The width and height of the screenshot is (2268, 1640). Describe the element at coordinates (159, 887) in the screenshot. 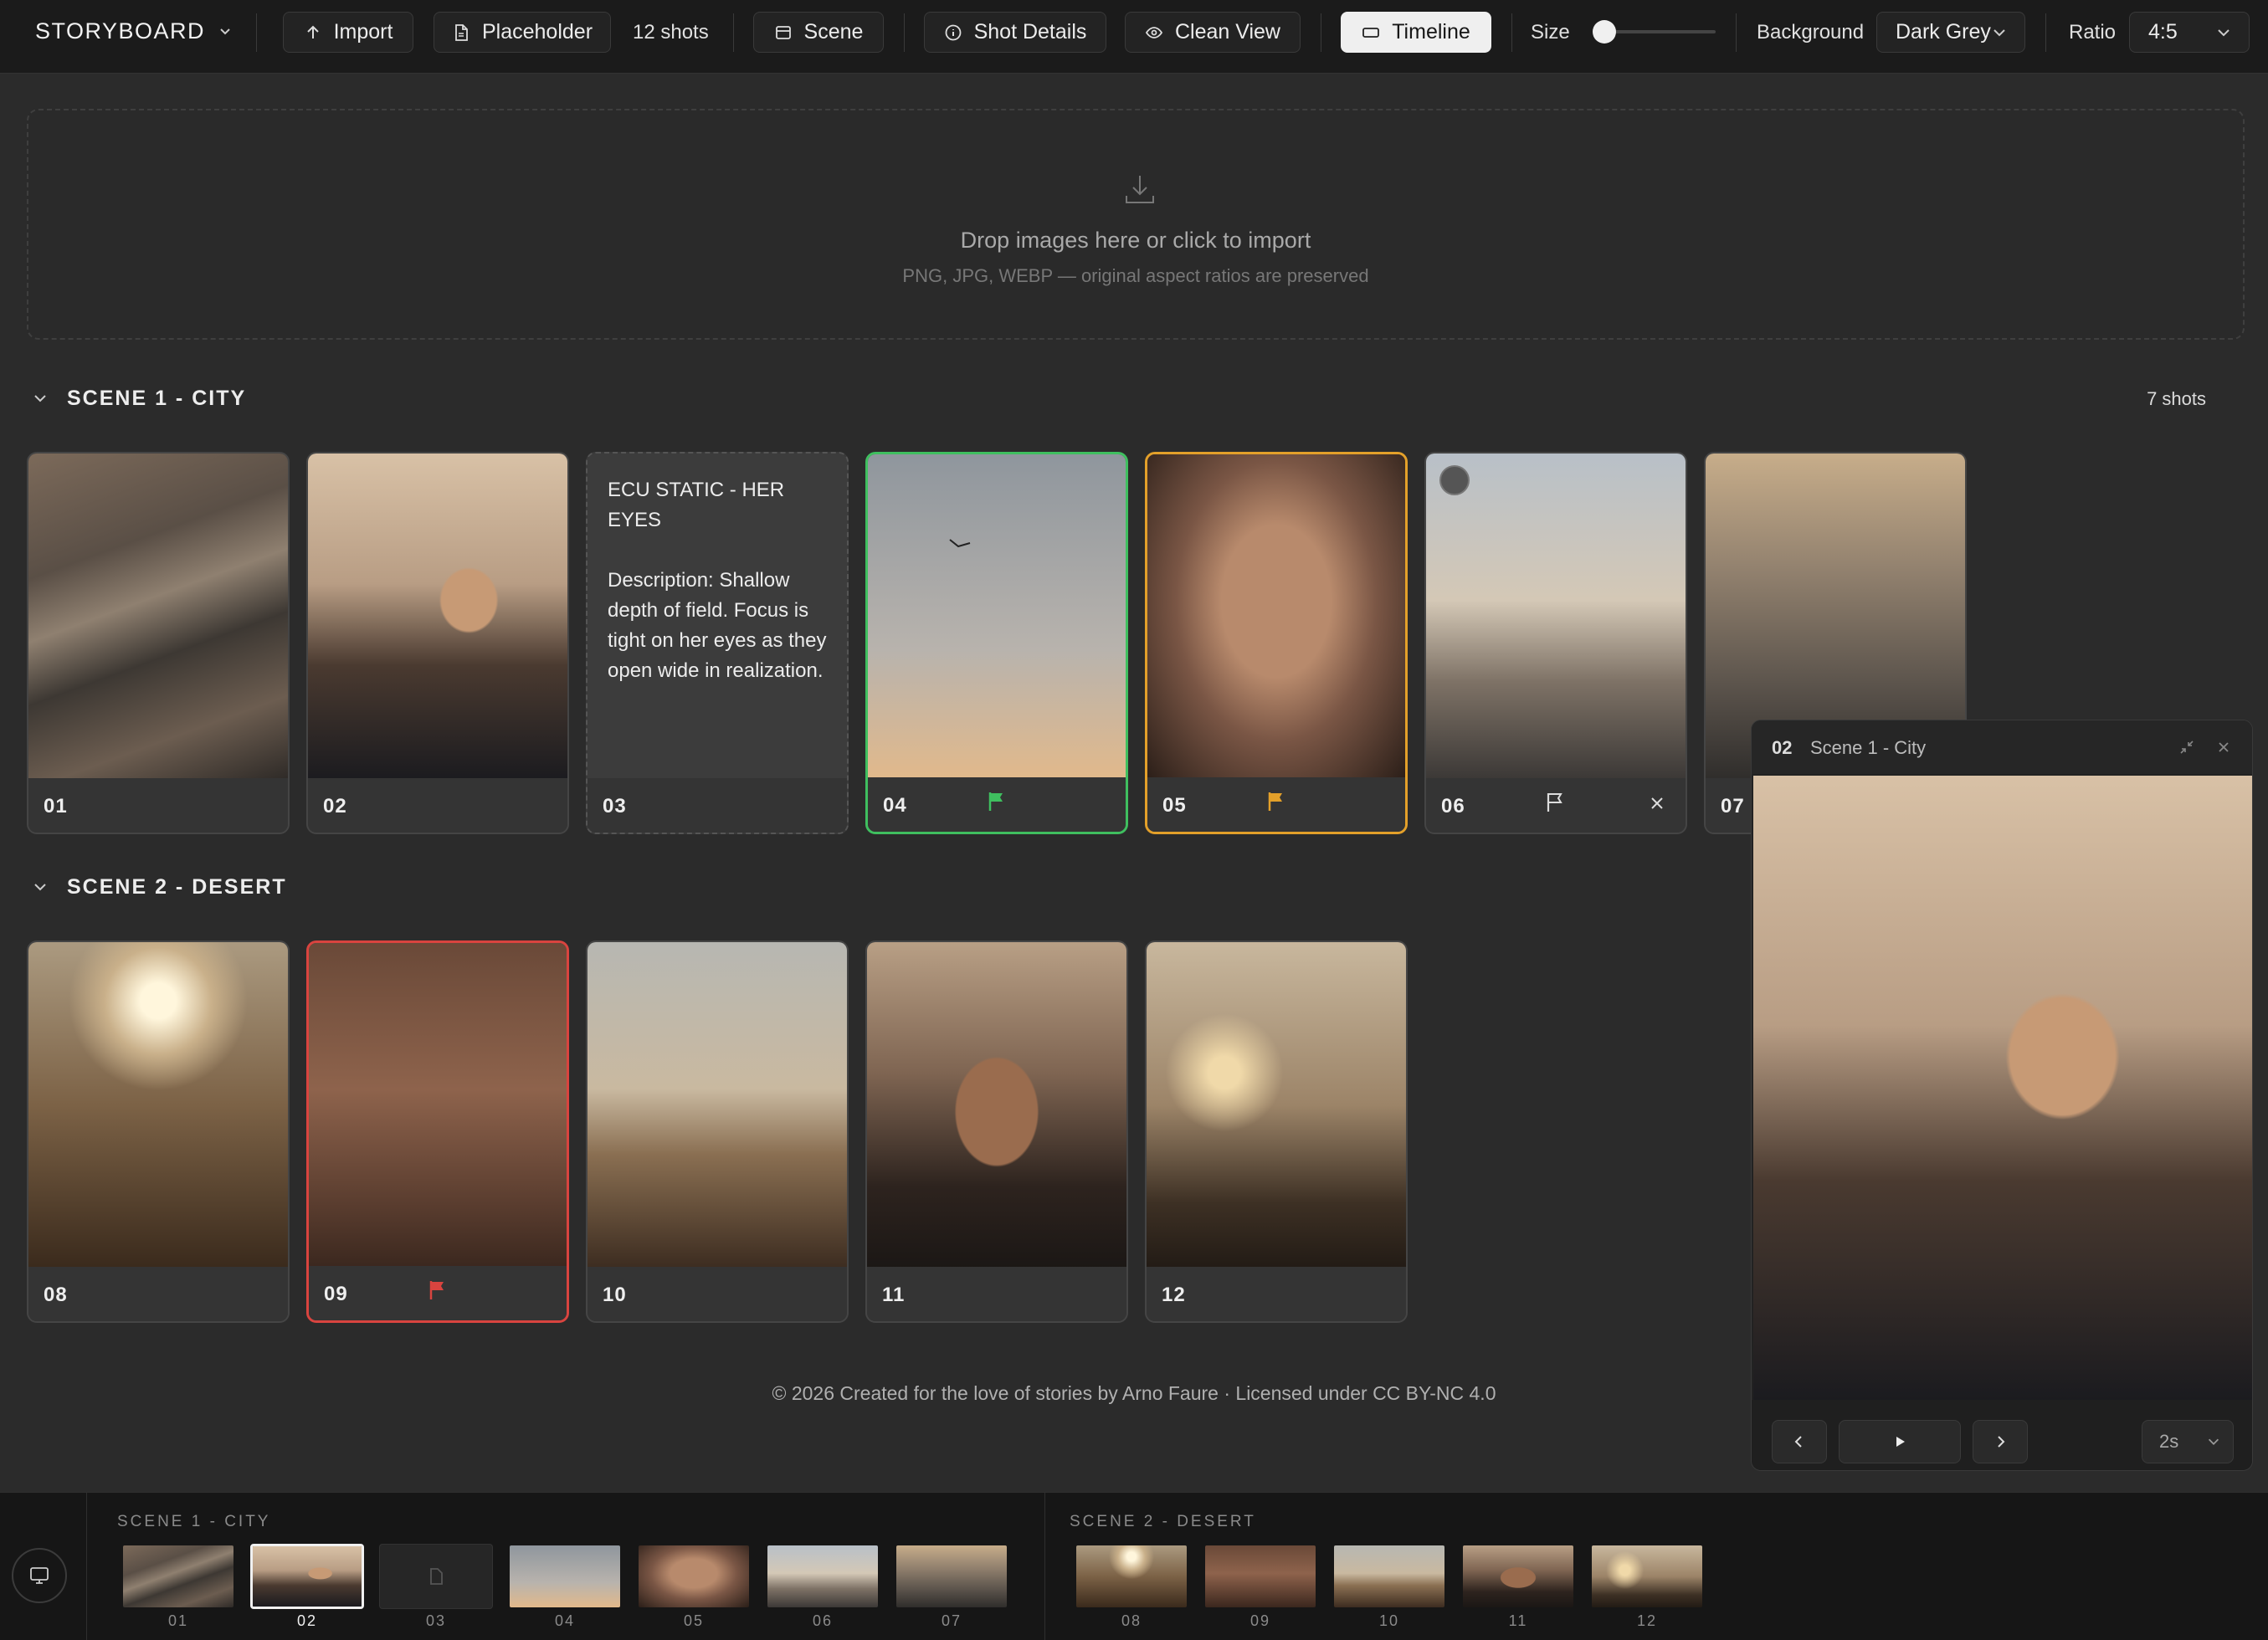

I see `scene-header: SCENE 2 - DESERT` at that location.